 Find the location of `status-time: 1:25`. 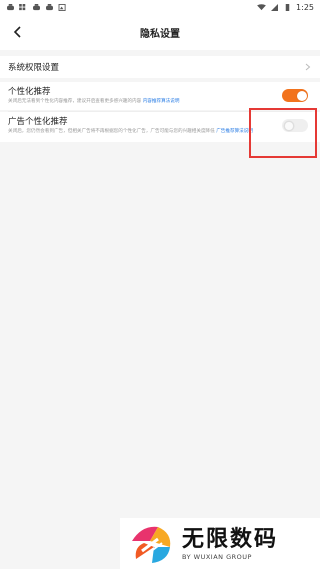

status-time: 1:25 is located at coordinates (305, 7).